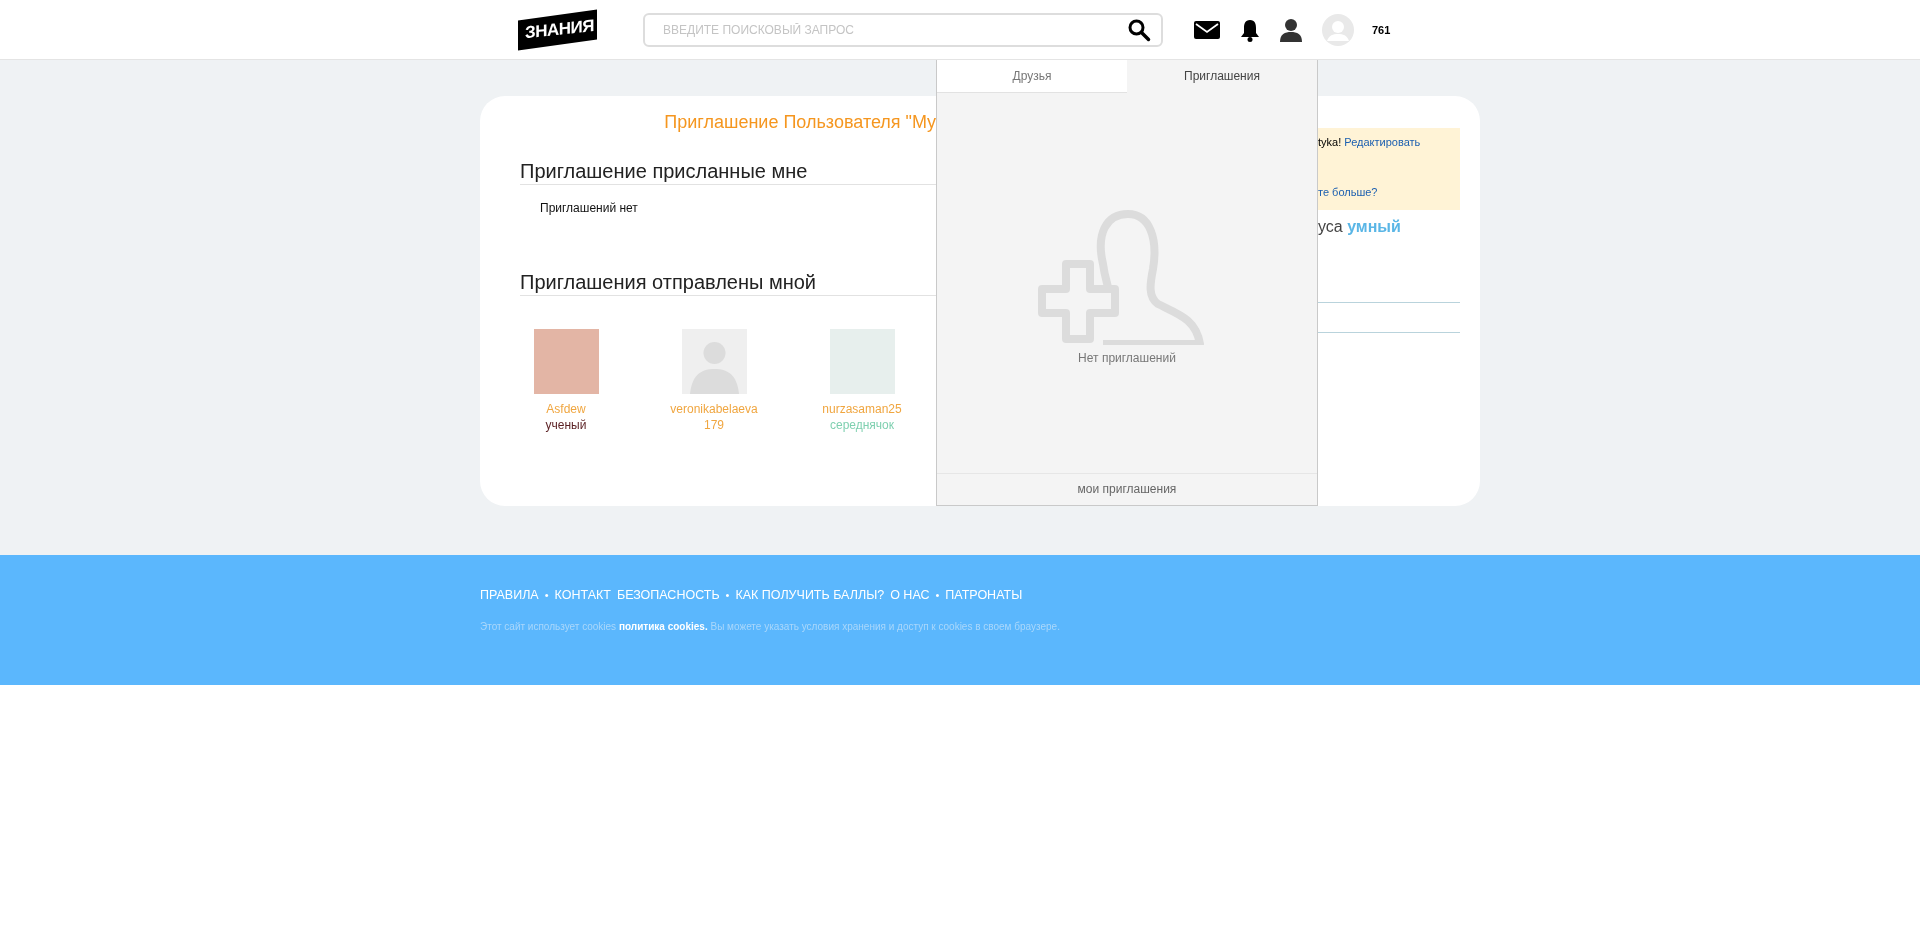 This screenshot has width=1920, height=928. I want to click on notice-text: tyka! Редактировать, so click(1370, 142).